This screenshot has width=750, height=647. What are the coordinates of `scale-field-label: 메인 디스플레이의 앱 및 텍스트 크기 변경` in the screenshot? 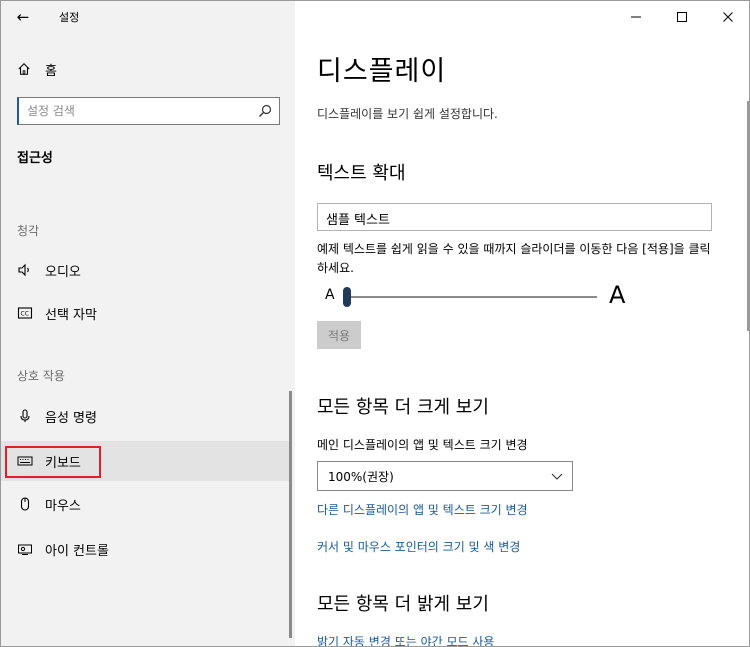 It's located at (422, 445).